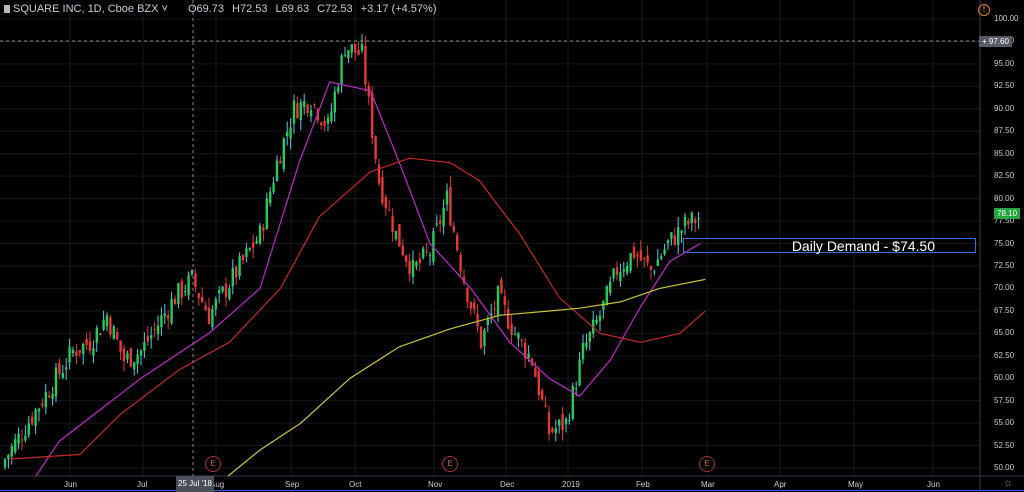 Image resolution: width=1024 pixels, height=492 pixels. Describe the element at coordinates (1004, 445) in the screenshot. I see `price-axis-label: 52.50` at that location.